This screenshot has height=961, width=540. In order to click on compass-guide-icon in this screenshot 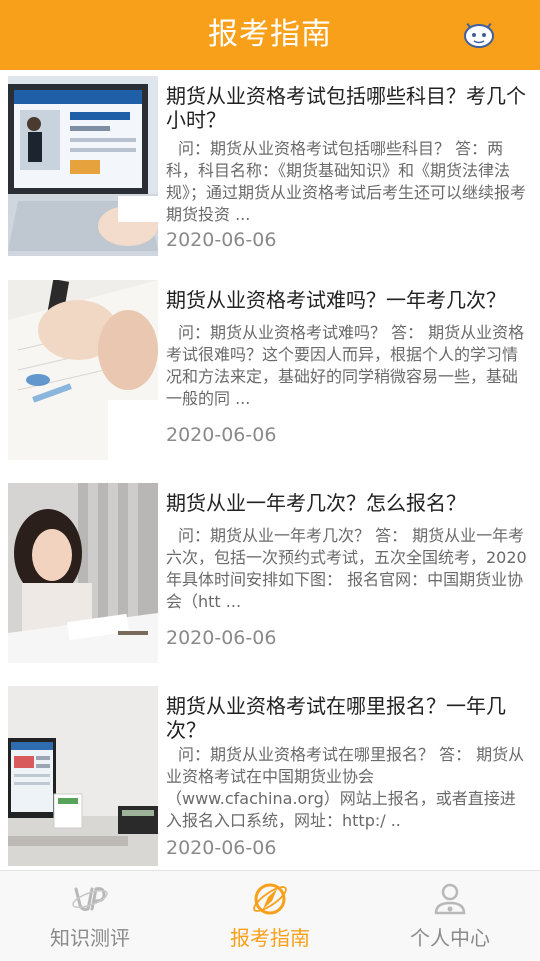, I will do `click(270, 899)`.